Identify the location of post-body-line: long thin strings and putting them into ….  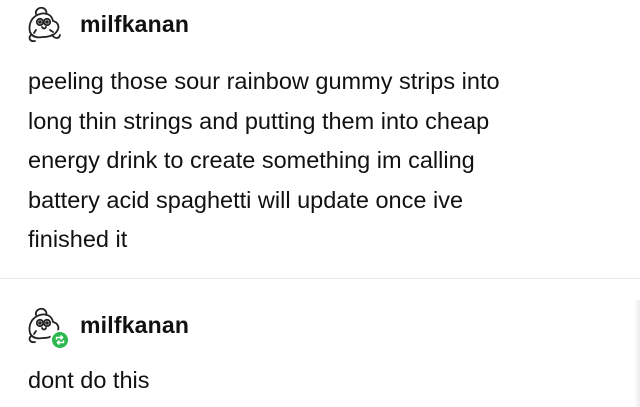
(259, 120).